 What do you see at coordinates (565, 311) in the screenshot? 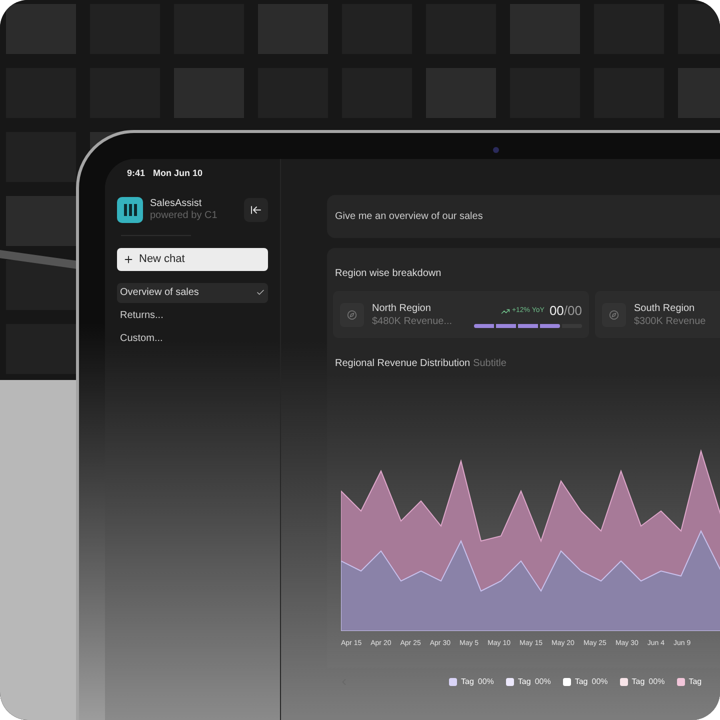
I see `region-score: 00/00` at bounding box center [565, 311].